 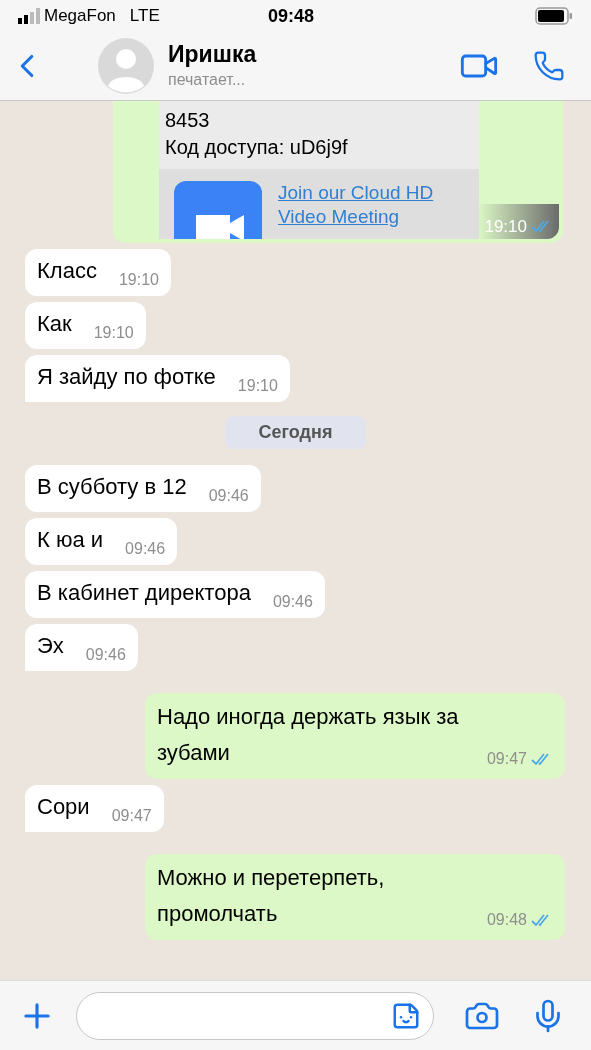 What do you see at coordinates (291, 16) in the screenshot?
I see `clock: 09:48` at bounding box center [291, 16].